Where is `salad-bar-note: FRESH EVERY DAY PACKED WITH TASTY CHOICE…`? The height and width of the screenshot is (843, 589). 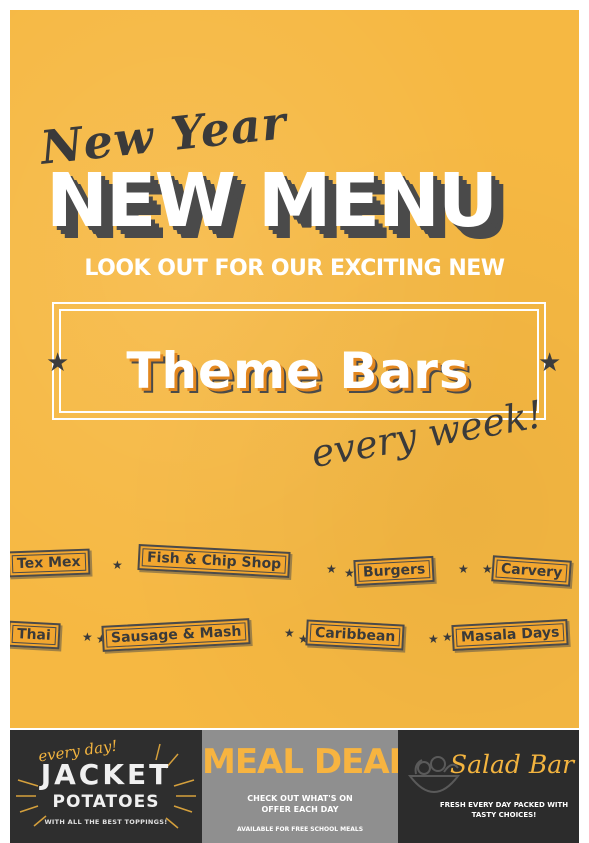
salad-bar-note: FRESH EVERY DAY PACKED WITH TASTY CHOICE… is located at coordinates (504, 810).